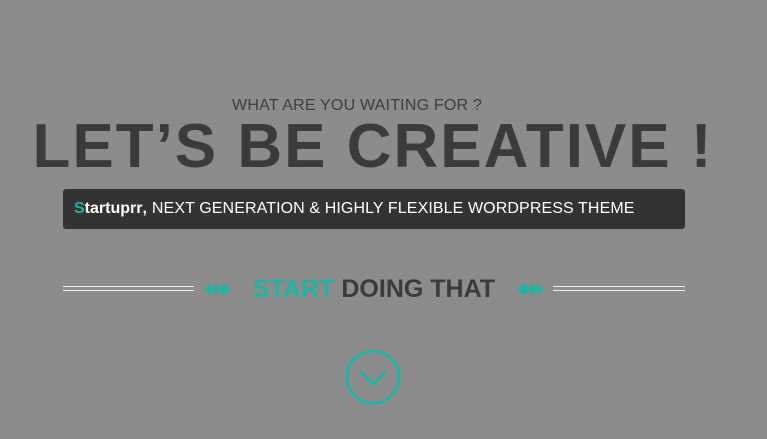  I want to click on divider-rule-right, so click(619, 288).